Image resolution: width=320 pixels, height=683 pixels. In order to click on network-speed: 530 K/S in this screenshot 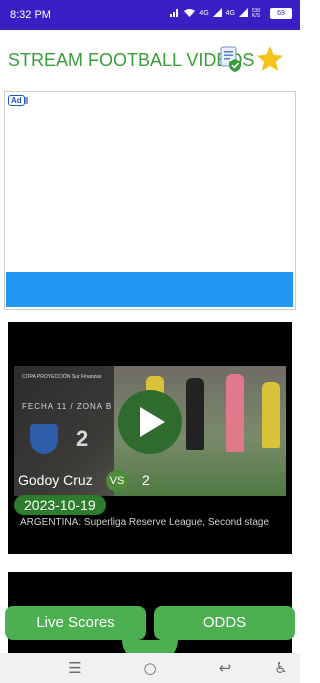, I will do `click(256, 13)`.